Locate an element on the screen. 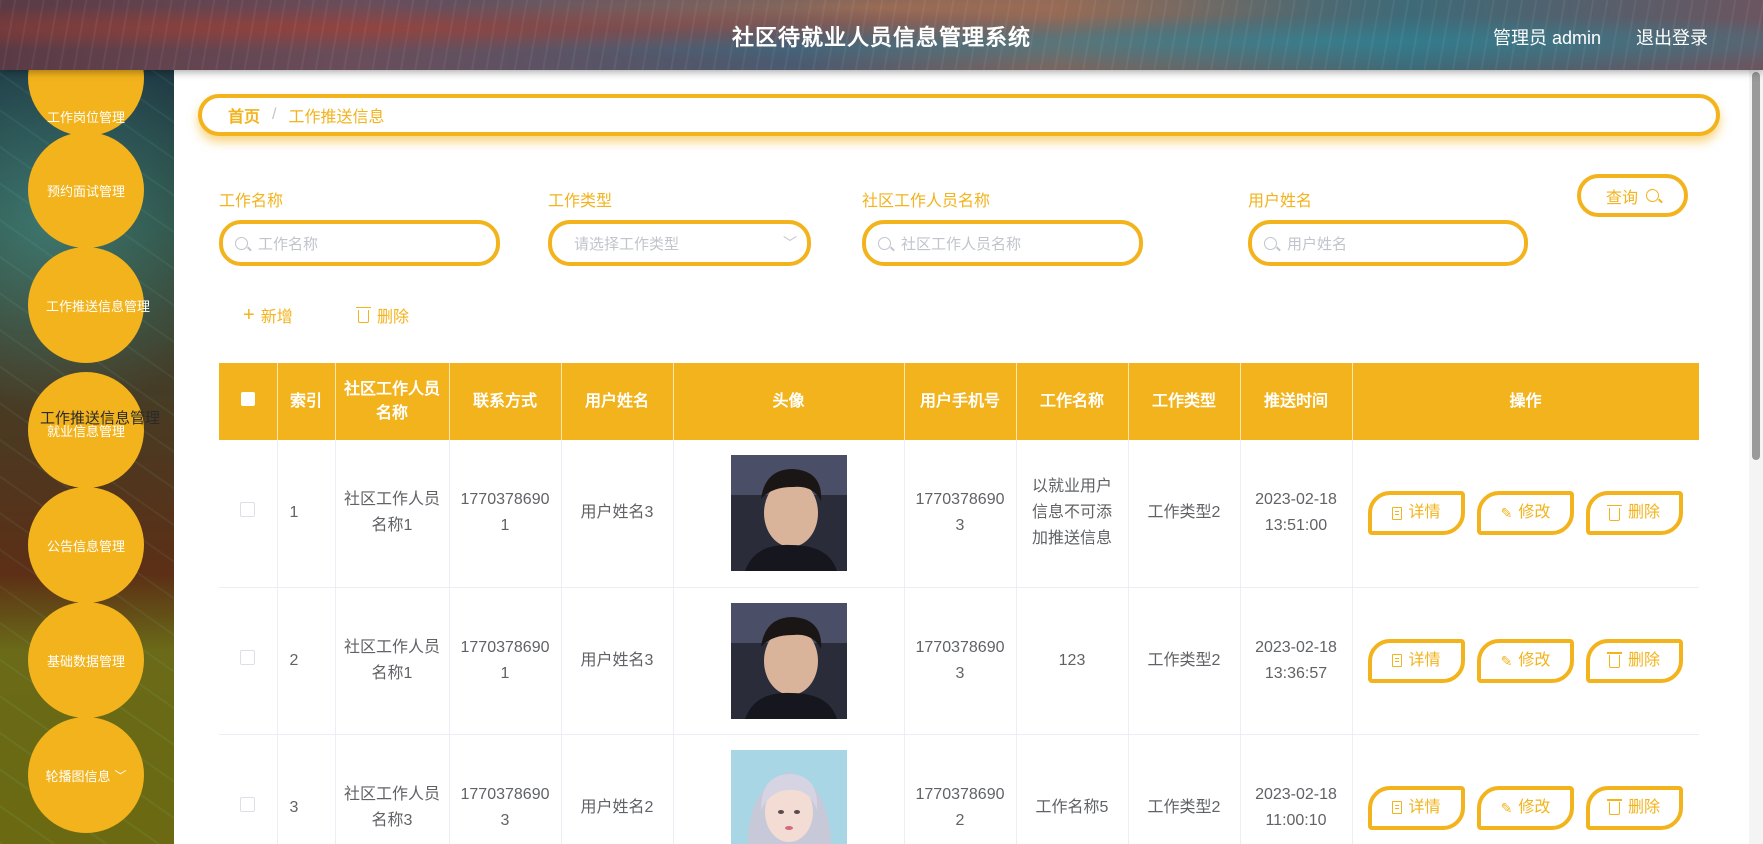 The width and height of the screenshot is (1763, 844). top-header: 社区待就业人员信息管理系统 管理员 admin 退出登录 is located at coordinates (881, 35).